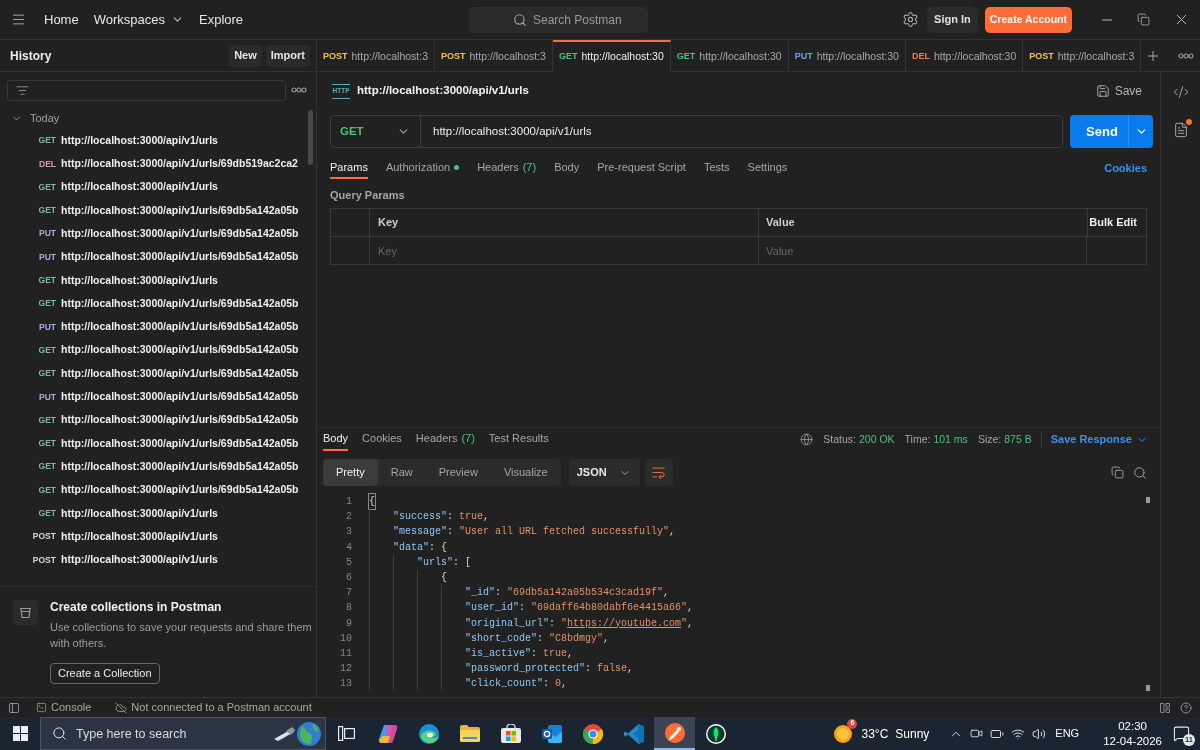 Image resolution: width=1200 pixels, height=750 pixels. Describe the element at coordinates (350, 472) in the screenshot. I see `view-tab: Pretty` at that location.